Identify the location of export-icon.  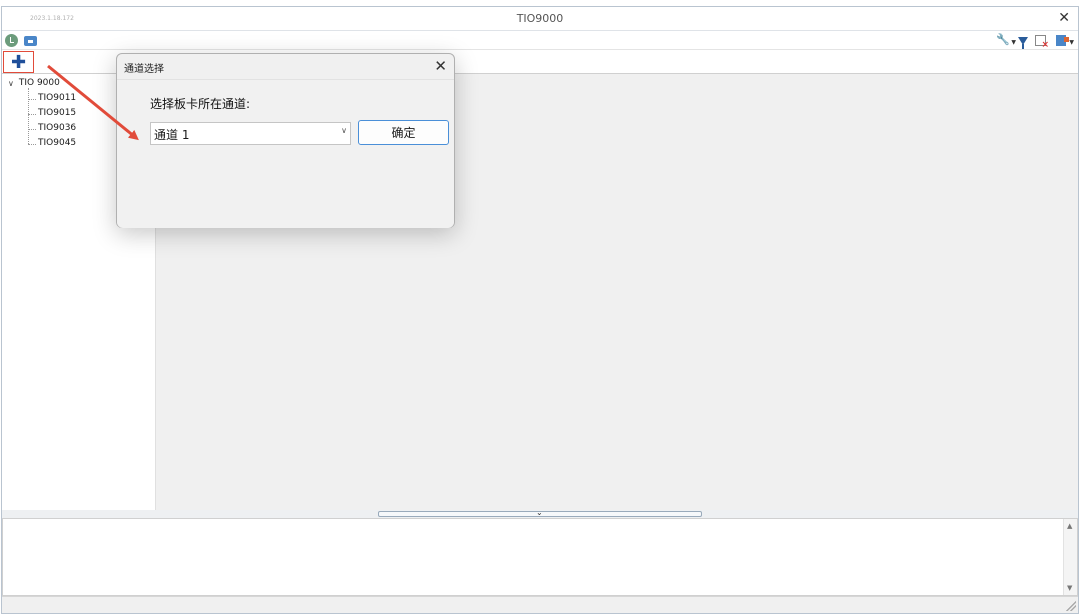
(1062, 40).